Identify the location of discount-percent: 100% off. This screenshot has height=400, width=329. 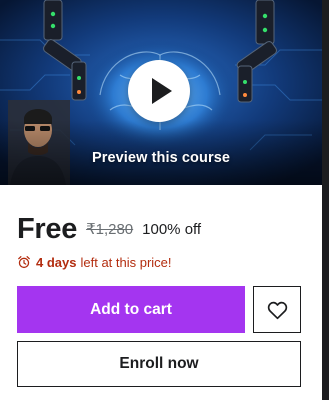
(172, 229).